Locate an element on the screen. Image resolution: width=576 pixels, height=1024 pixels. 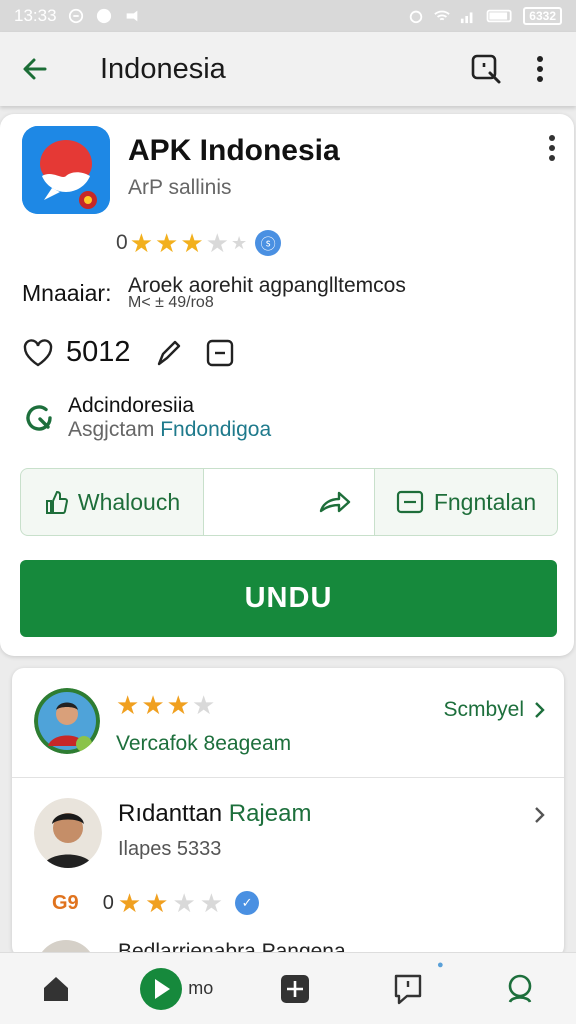
alarm-icon is located at coordinates (416, 17).